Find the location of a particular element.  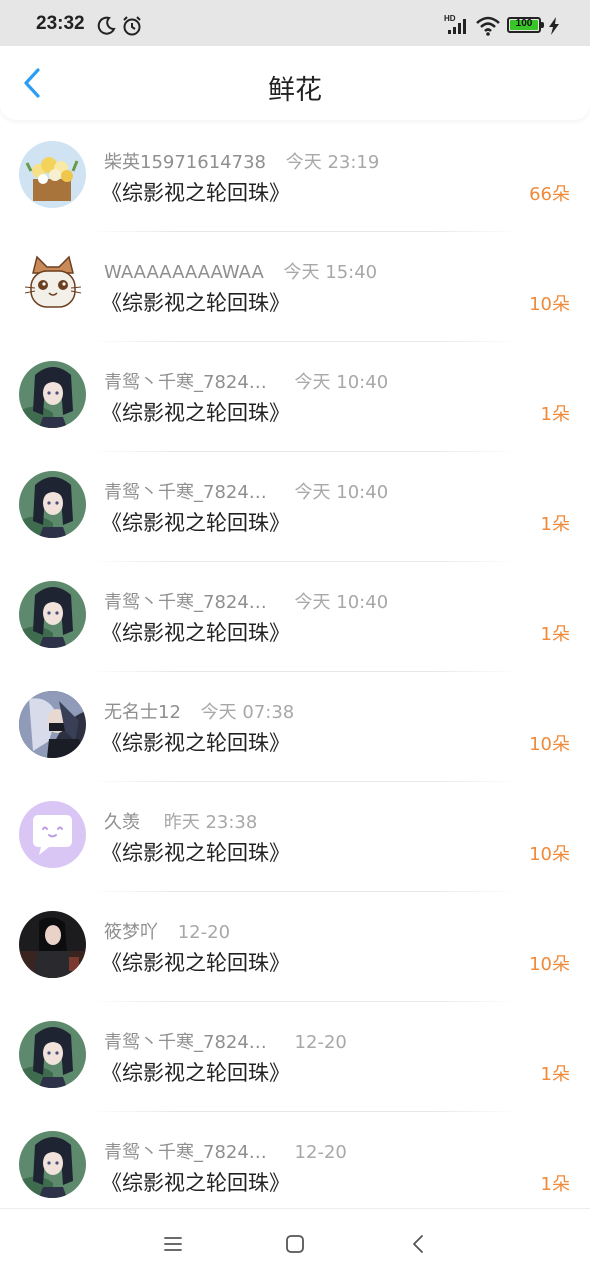

send-time: 昨天 23:38 is located at coordinates (210, 822).